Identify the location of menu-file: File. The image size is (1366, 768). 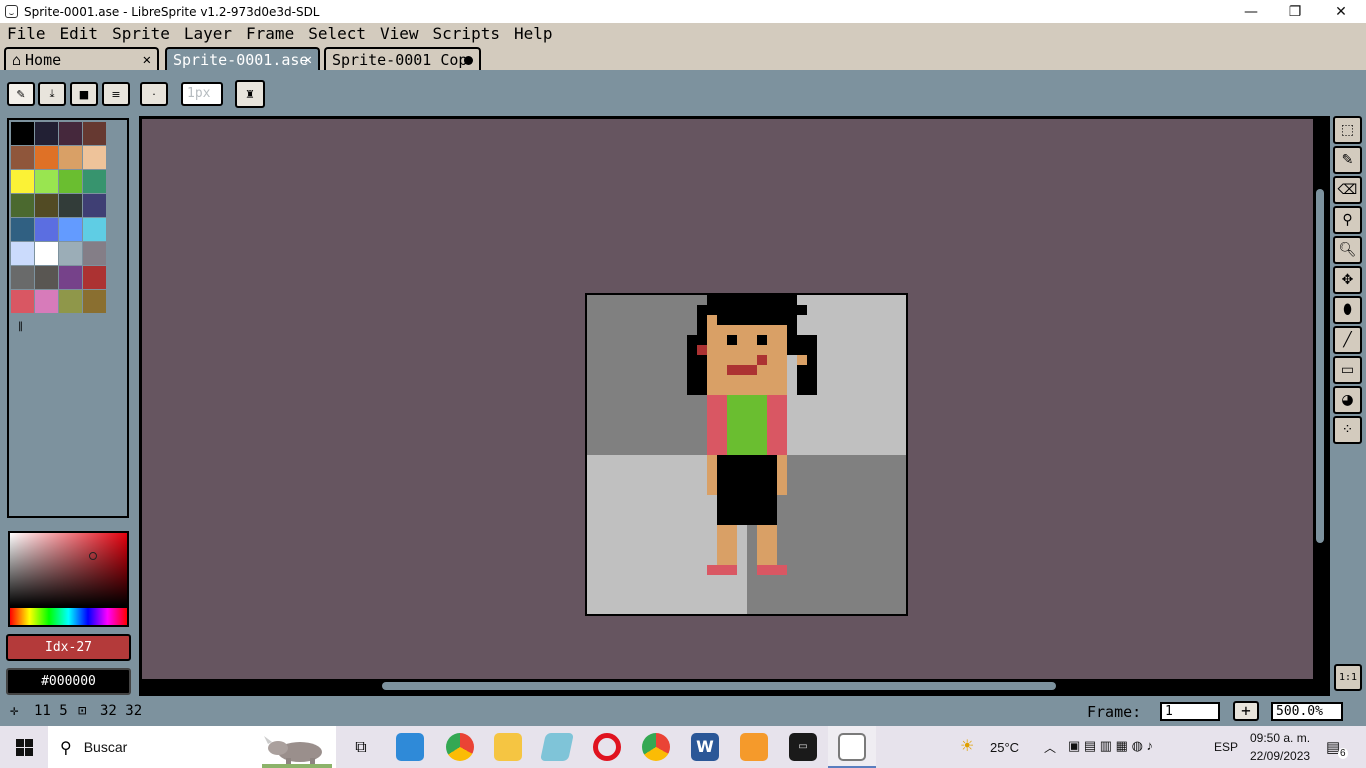
(26, 33).